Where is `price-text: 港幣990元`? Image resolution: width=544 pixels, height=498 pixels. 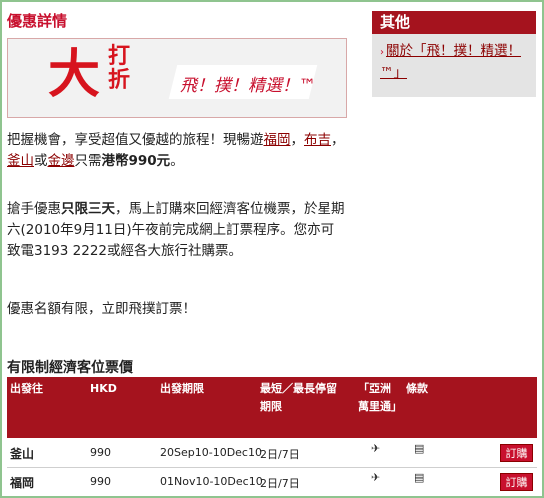 price-text: 港幣990元 is located at coordinates (136, 161).